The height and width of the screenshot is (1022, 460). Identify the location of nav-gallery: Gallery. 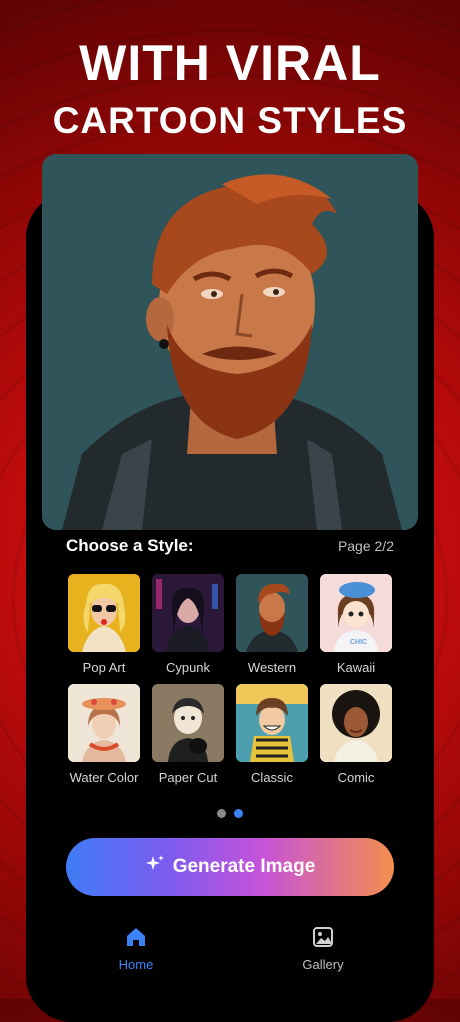
(323, 949).